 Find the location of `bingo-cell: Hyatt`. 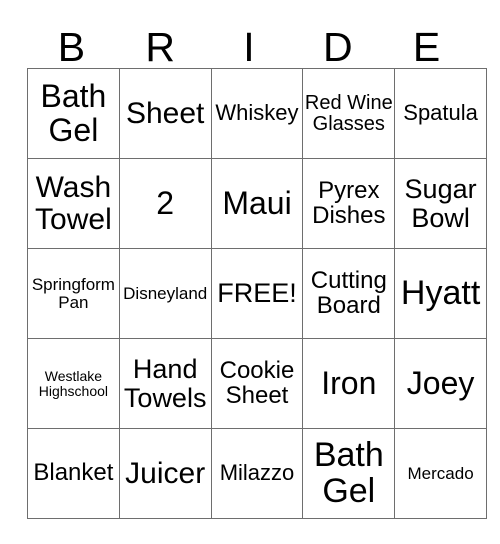

bingo-cell: Hyatt is located at coordinates (440, 293).